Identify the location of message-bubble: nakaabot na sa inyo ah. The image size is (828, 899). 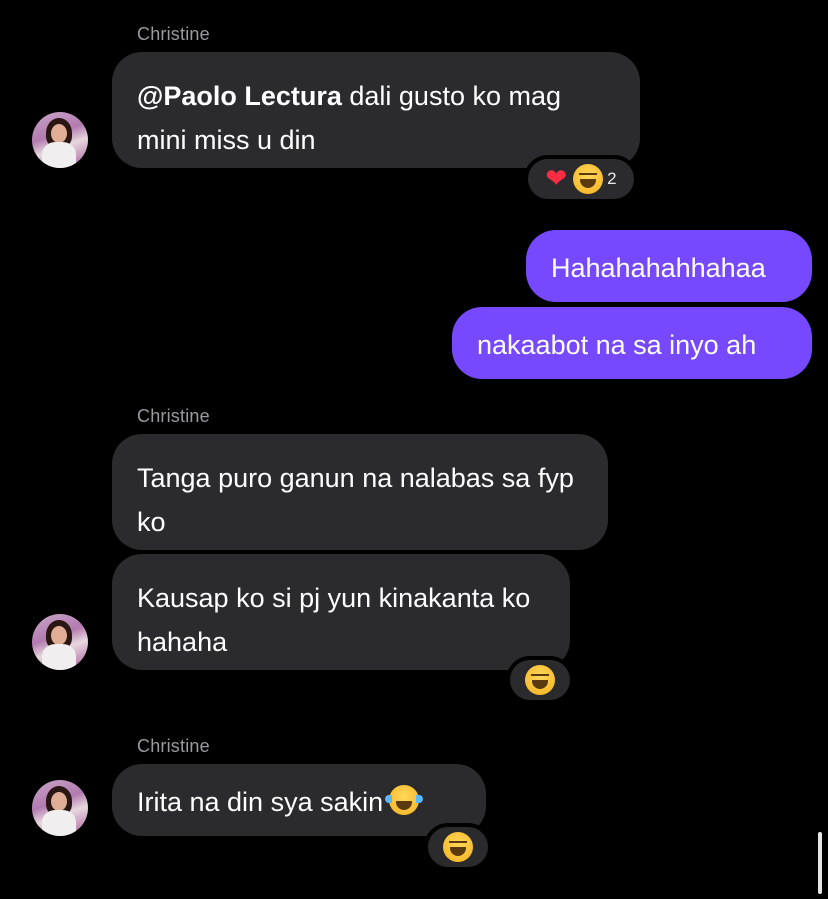
(632, 343).